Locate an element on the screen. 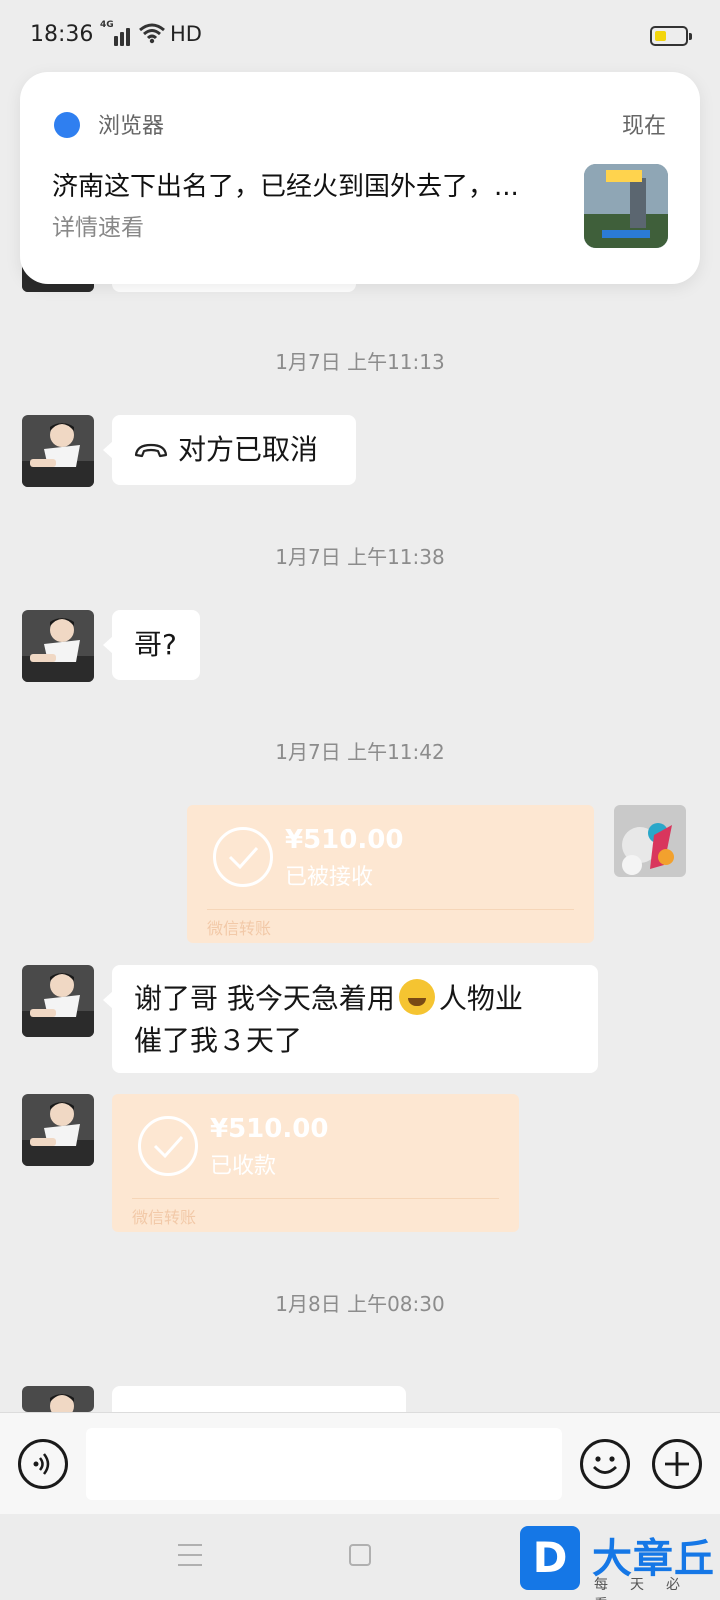 The height and width of the screenshot is (1600, 720). message-timestamp: 1月7日 上午11:13 is located at coordinates (360, 362).